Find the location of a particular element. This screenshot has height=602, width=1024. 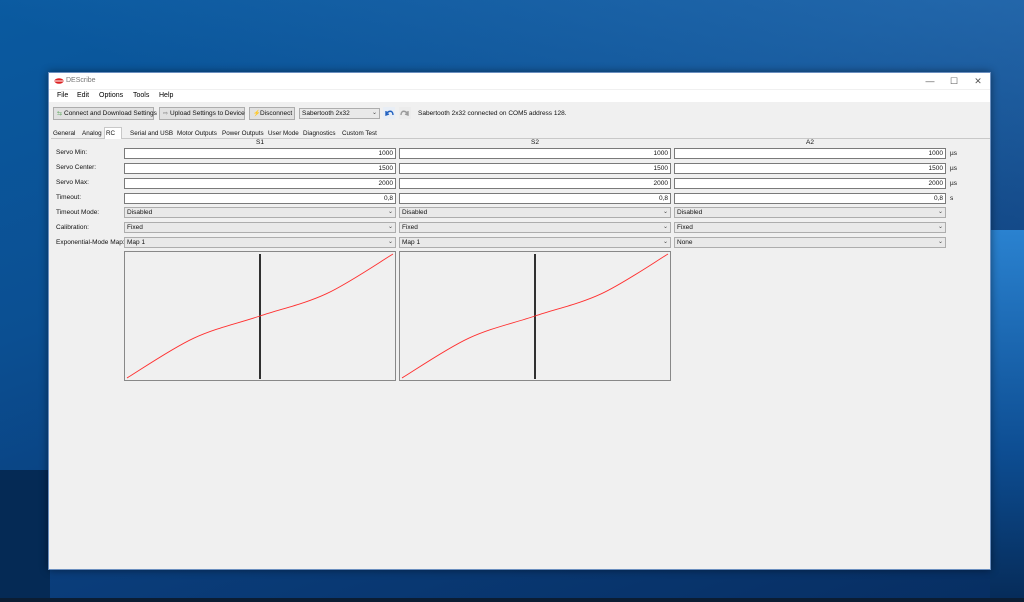

s2-servo-center-input: 1500 is located at coordinates (535, 168).